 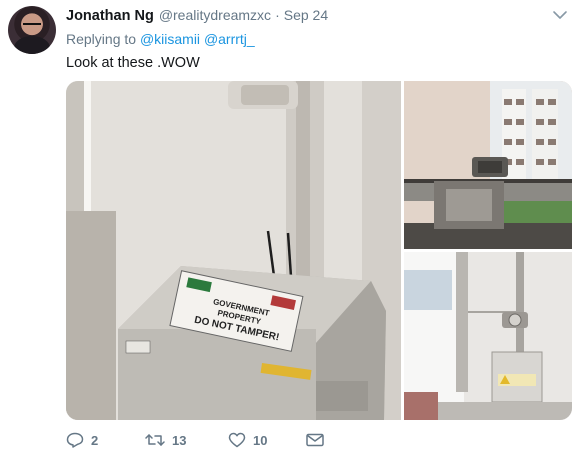 I want to click on retweet-count: 13, so click(x=179, y=440).